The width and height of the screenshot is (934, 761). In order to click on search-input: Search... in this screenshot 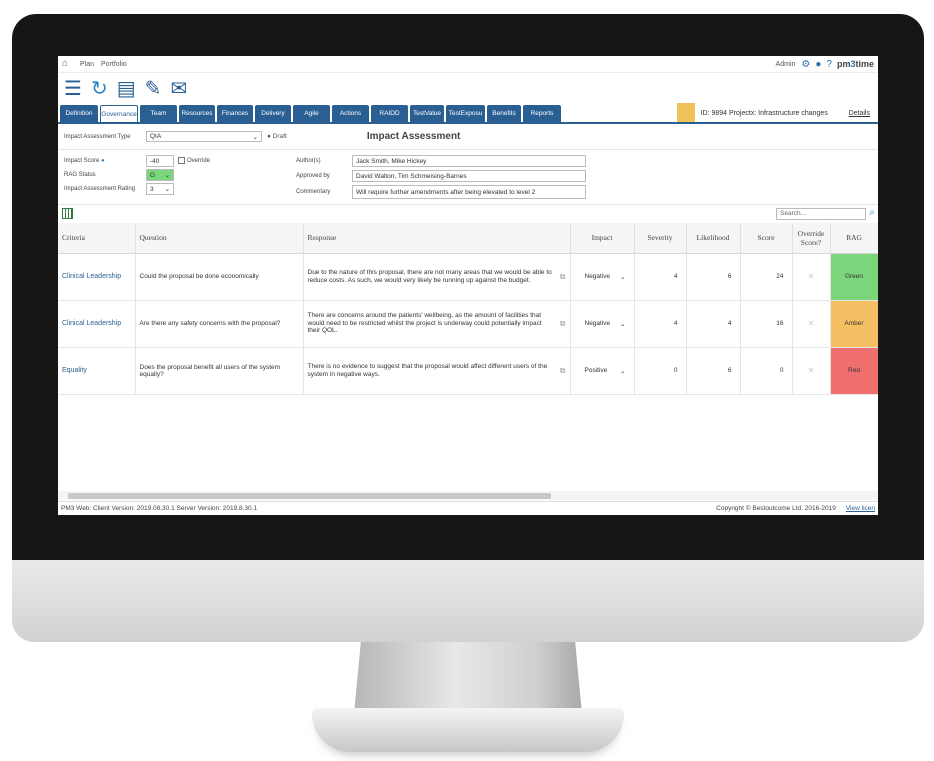, I will do `click(821, 214)`.